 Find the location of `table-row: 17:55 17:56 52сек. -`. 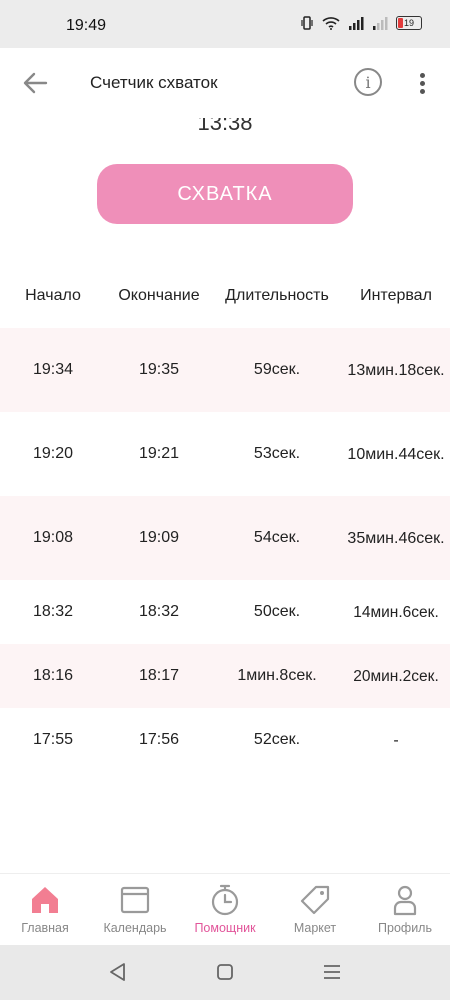

table-row: 17:55 17:56 52сек. - is located at coordinates (225, 740).